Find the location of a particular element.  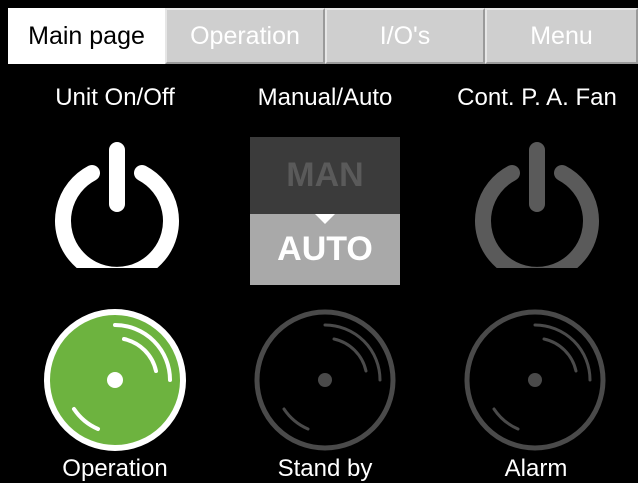

unit-power-button is located at coordinates (117, 210).